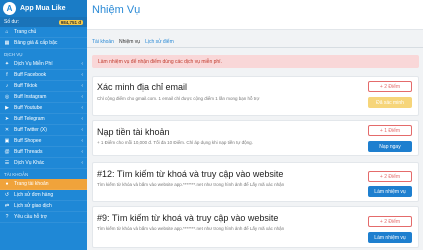  Describe the element at coordinates (7, 64) in the screenshot. I see `gift-icon: ✦` at that location.